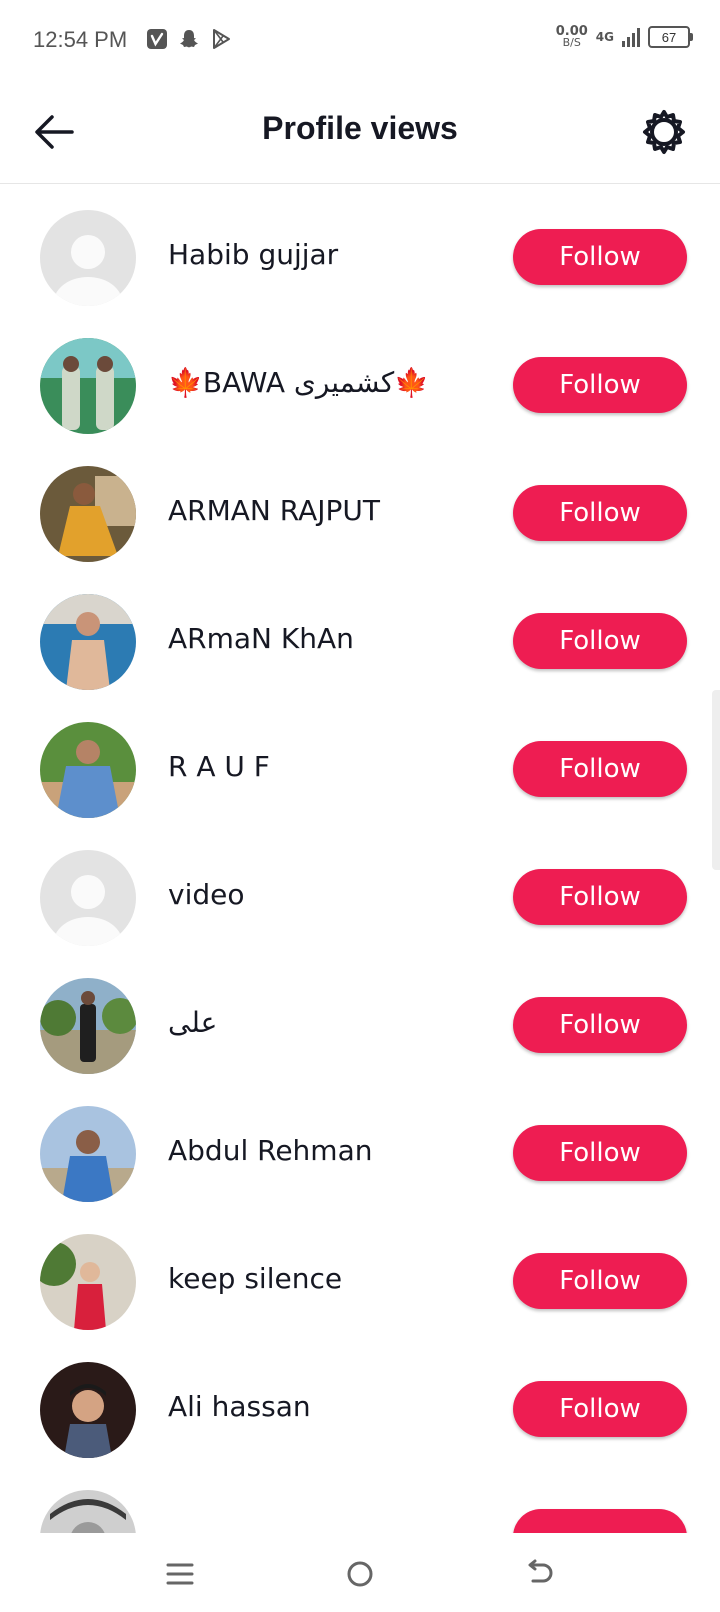 The height and width of the screenshot is (1612, 720). I want to click on settings-button, so click(664, 132).